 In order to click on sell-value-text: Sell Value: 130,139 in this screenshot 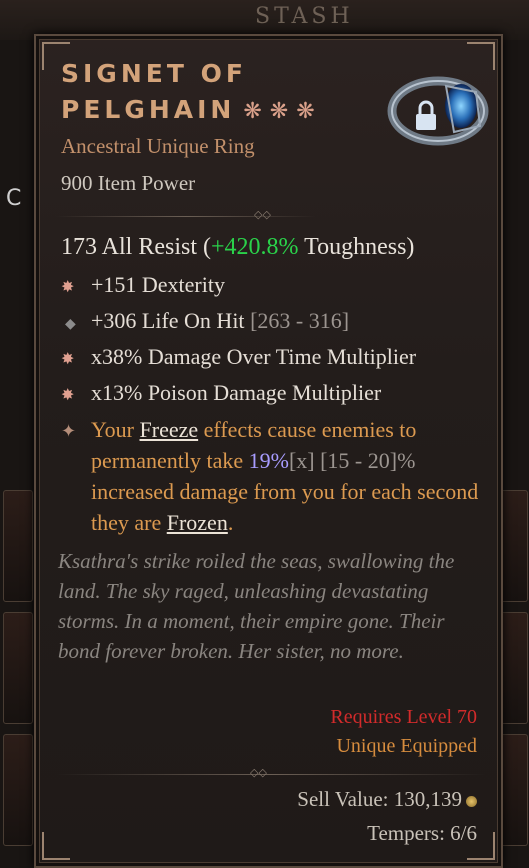, I will do `click(379, 799)`.